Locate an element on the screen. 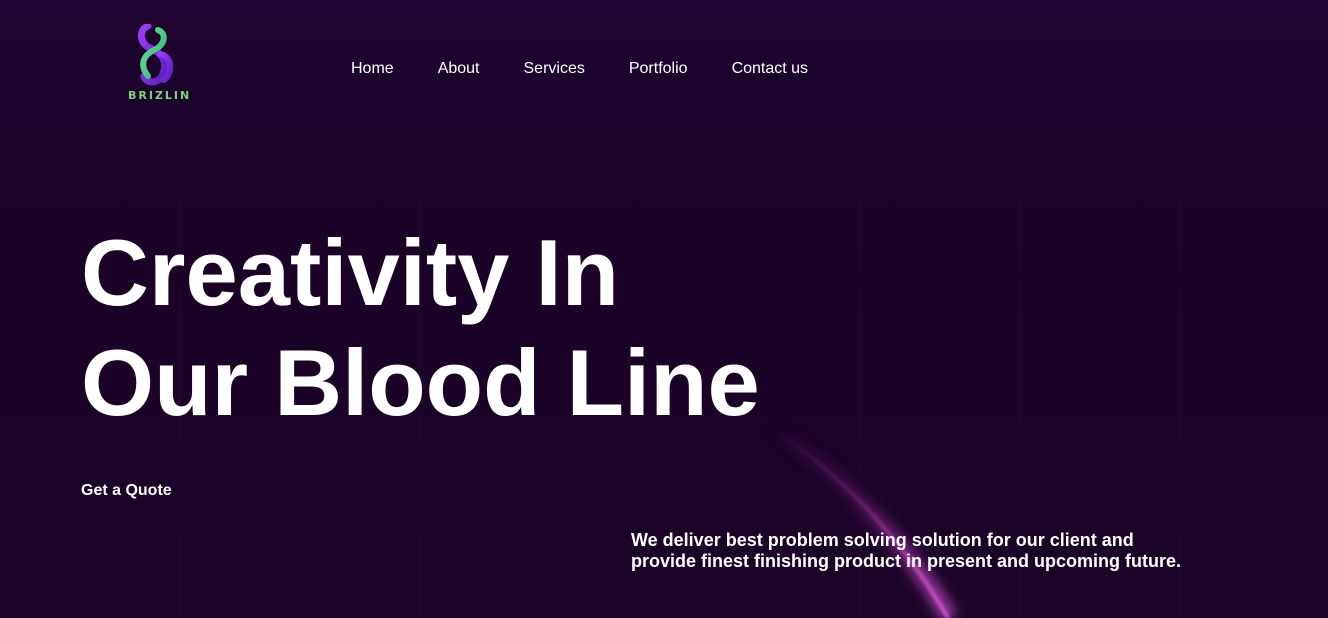 The image size is (1328, 618). brizlin-b-logo-icon is located at coordinates (156, 55).